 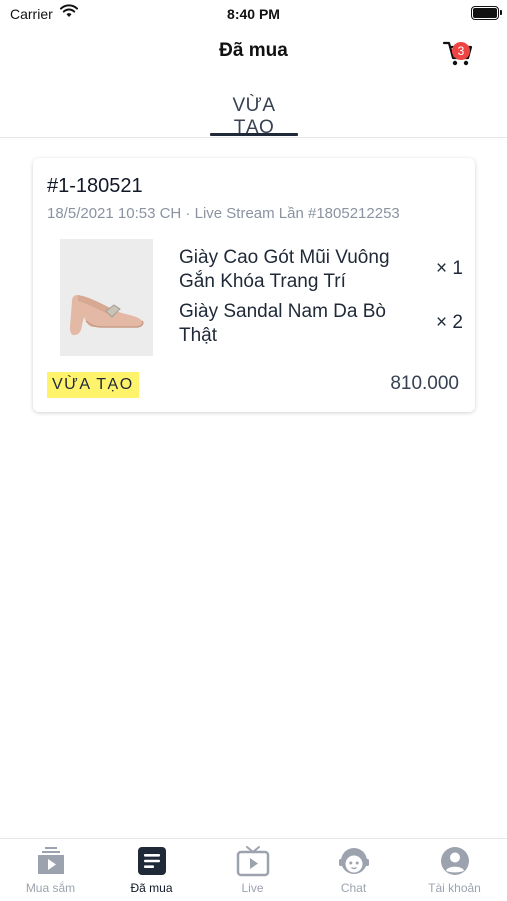 What do you see at coordinates (107, 315) in the screenshot?
I see `shoe-image` at bounding box center [107, 315].